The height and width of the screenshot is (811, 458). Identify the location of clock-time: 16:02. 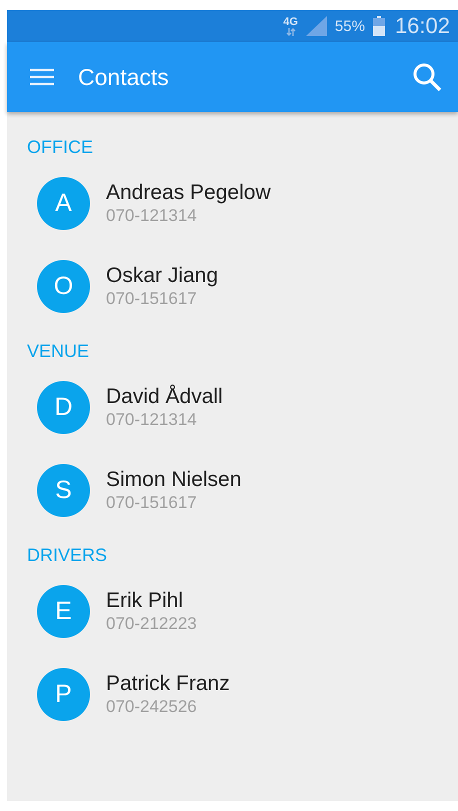
(422, 26).